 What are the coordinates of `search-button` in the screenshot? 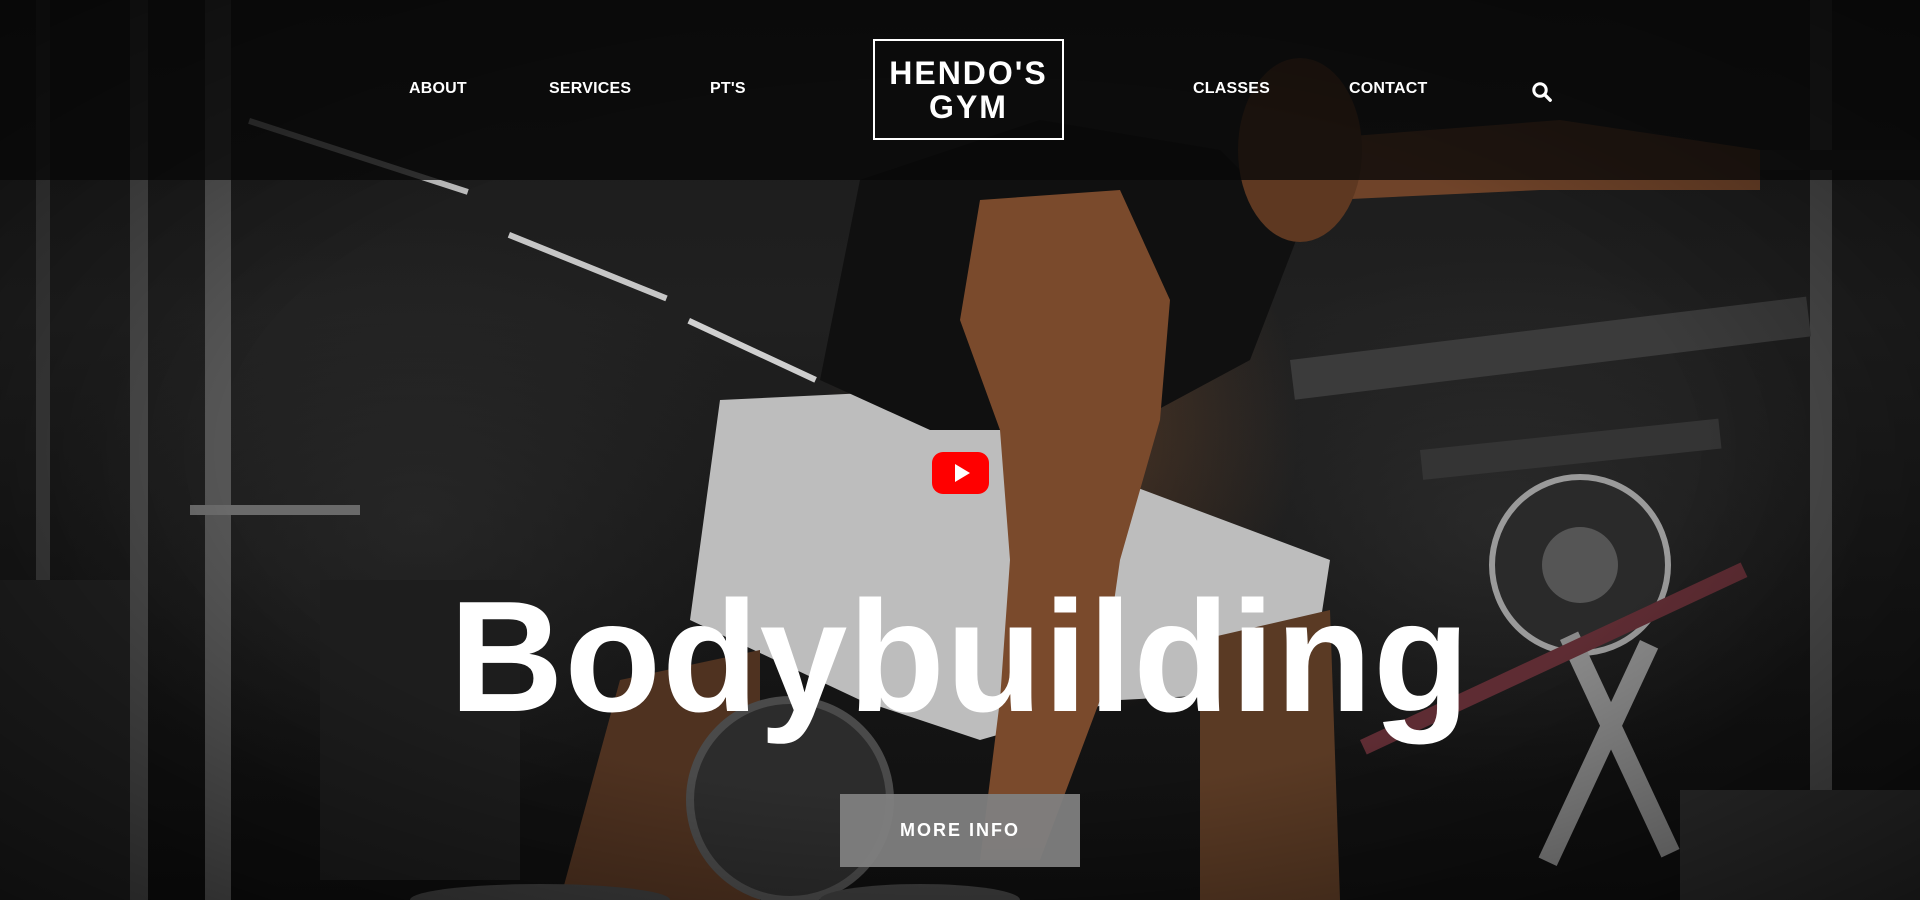 It's located at (1542, 92).